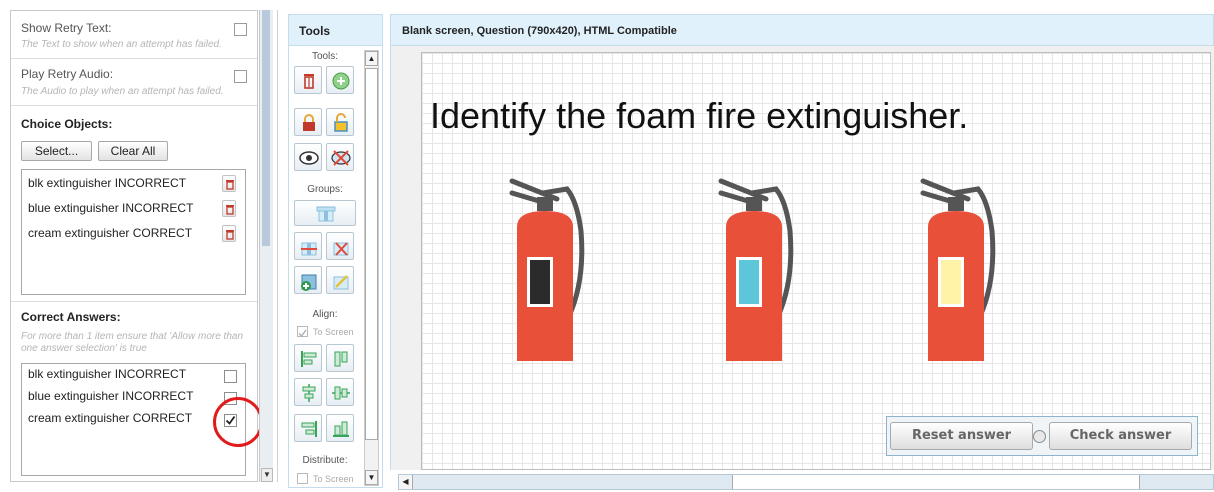 Image resolution: width=1214 pixels, height=492 pixels. I want to click on question-text: Identify the foam fire extinguisher., so click(699, 116).